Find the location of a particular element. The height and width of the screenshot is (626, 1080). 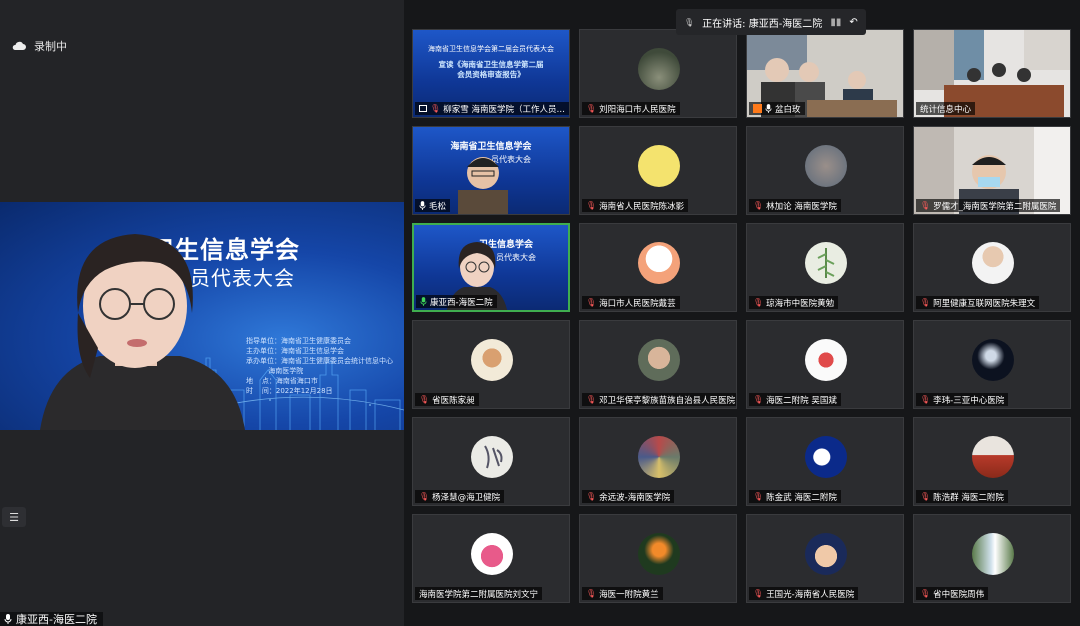

participant-name-tag: 盆白玫 is located at coordinates (777, 108).